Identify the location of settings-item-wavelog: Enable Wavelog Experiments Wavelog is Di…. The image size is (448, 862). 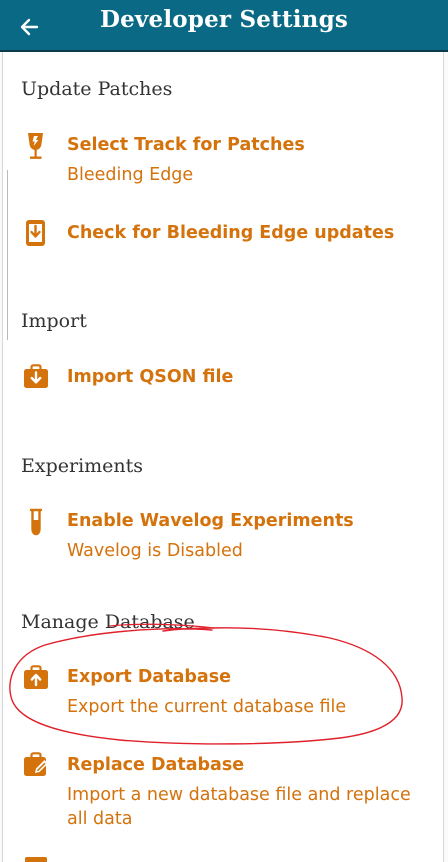
(223, 537).